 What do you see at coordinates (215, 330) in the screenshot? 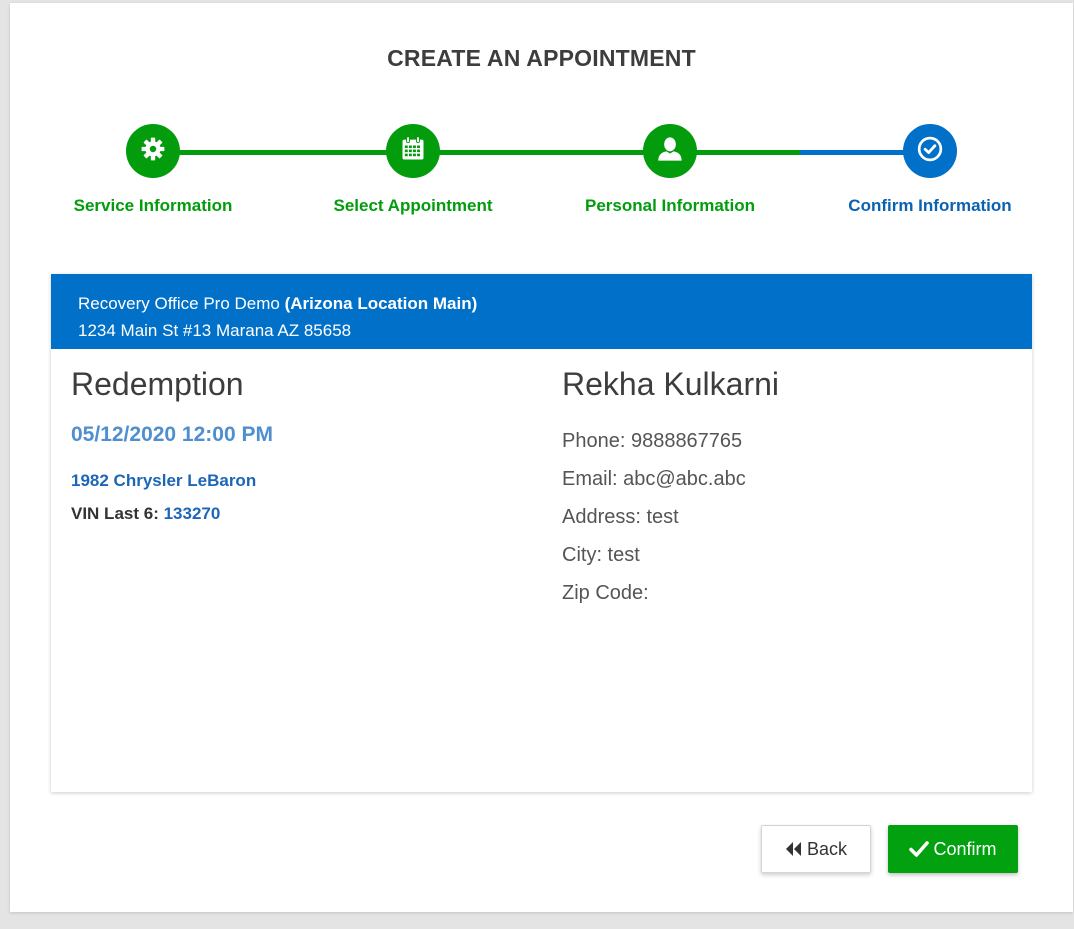
I see `location-address: 1234 Main St #13 Marana AZ 85658` at bounding box center [215, 330].